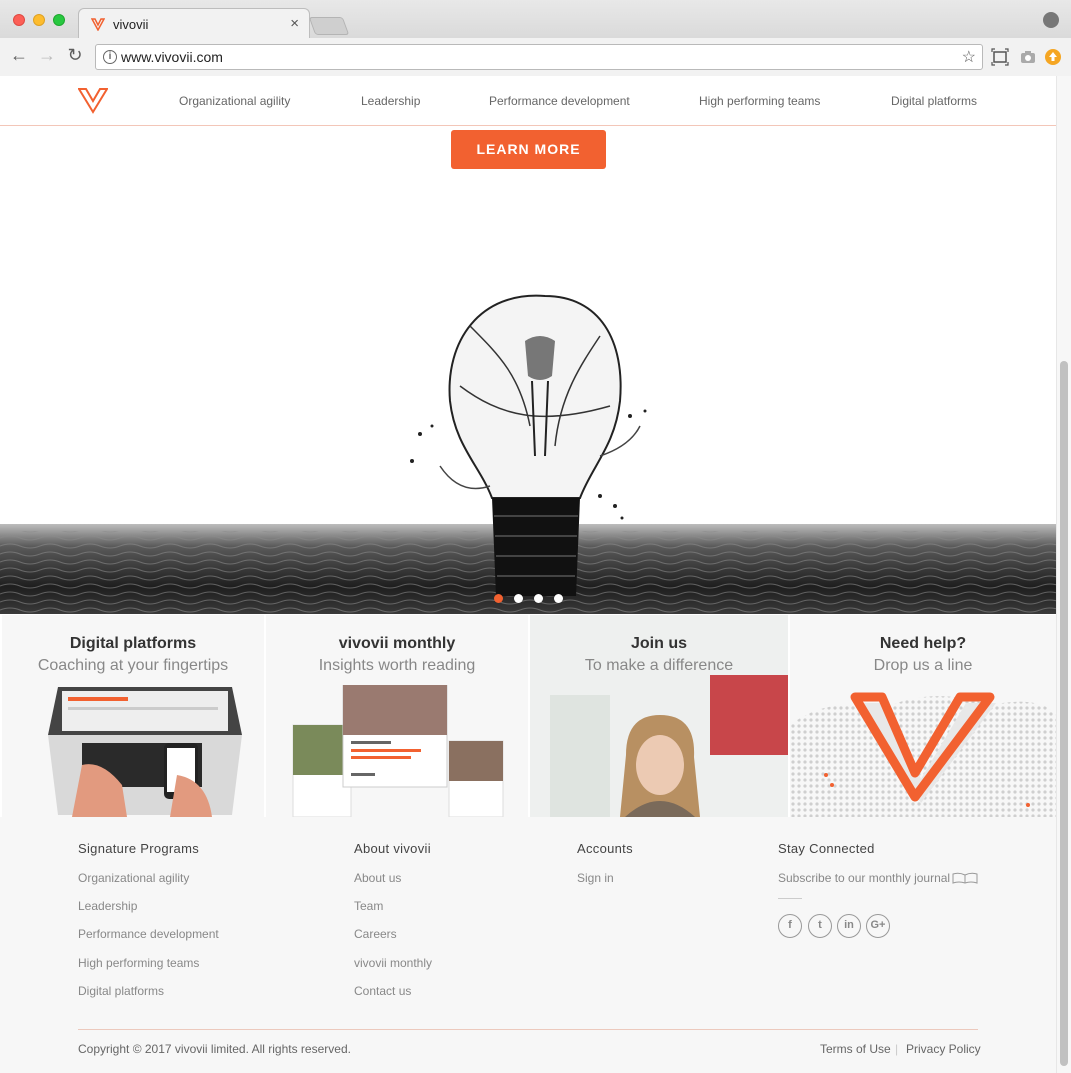 The image size is (1071, 1073). Describe the element at coordinates (398, 751) in the screenshot. I see `journal-cards-image` at that location.